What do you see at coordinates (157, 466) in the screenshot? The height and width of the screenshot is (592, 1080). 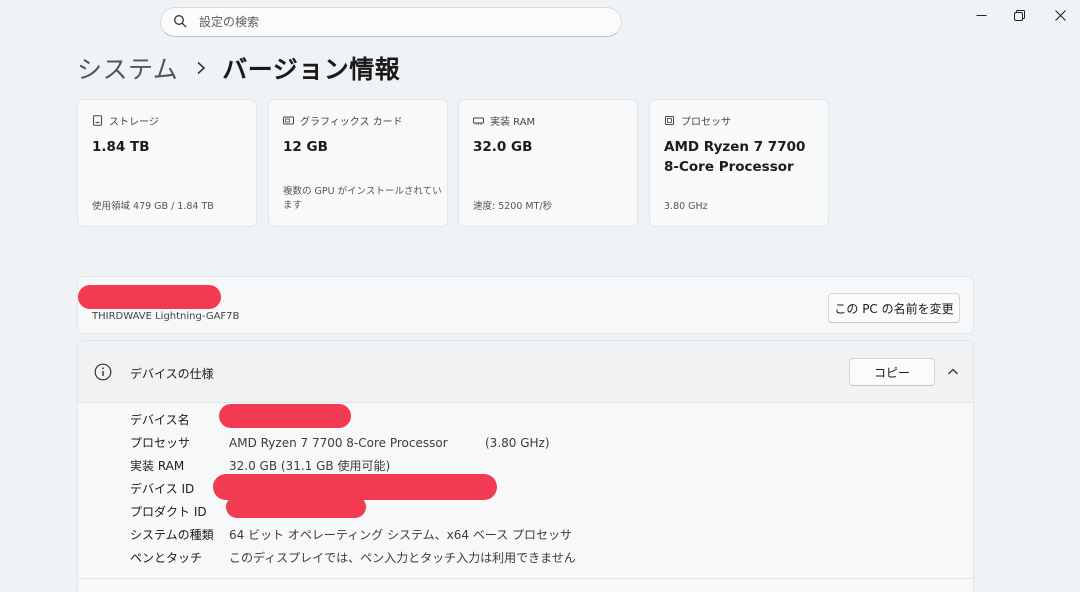 I see `spec-key: 実装 RAM` at bounding box center [157, 466].